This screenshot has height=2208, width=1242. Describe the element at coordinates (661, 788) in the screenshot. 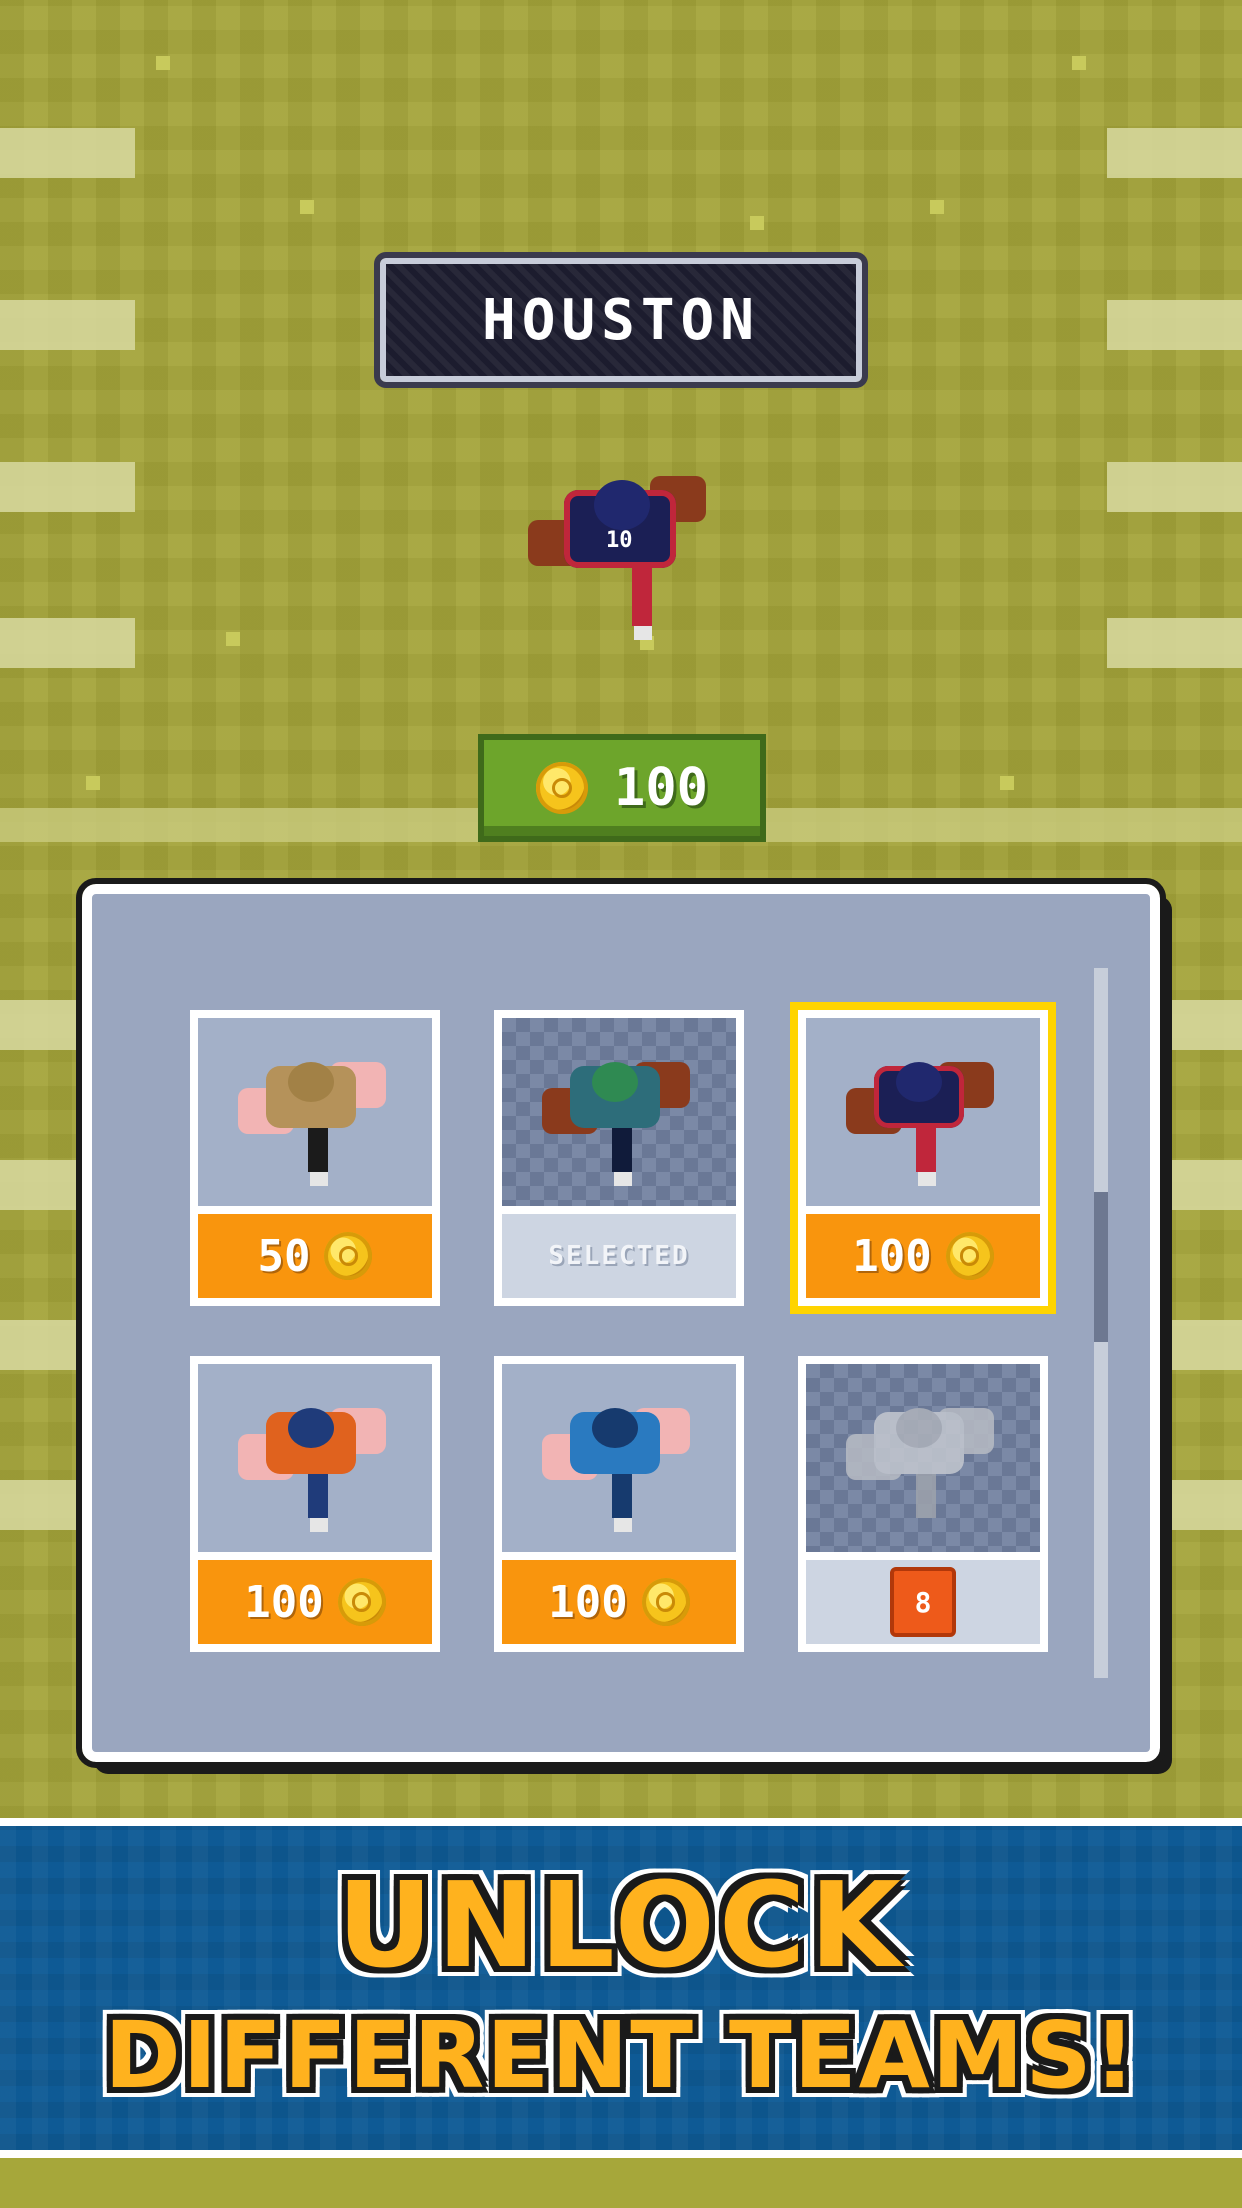

I see `coin-balance-amount: 100` at that location.